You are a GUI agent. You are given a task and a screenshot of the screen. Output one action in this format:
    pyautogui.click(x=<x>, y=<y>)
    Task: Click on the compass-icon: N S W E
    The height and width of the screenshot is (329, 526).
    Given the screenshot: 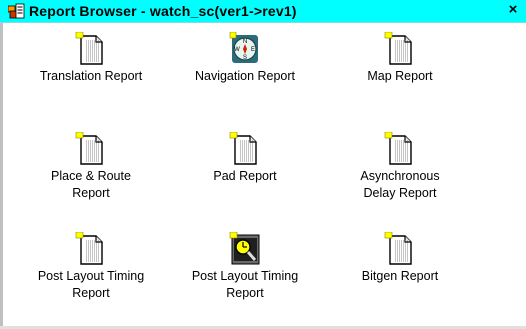 What is the action you would take?
    pyautogui.click(x=245, y=49)
    